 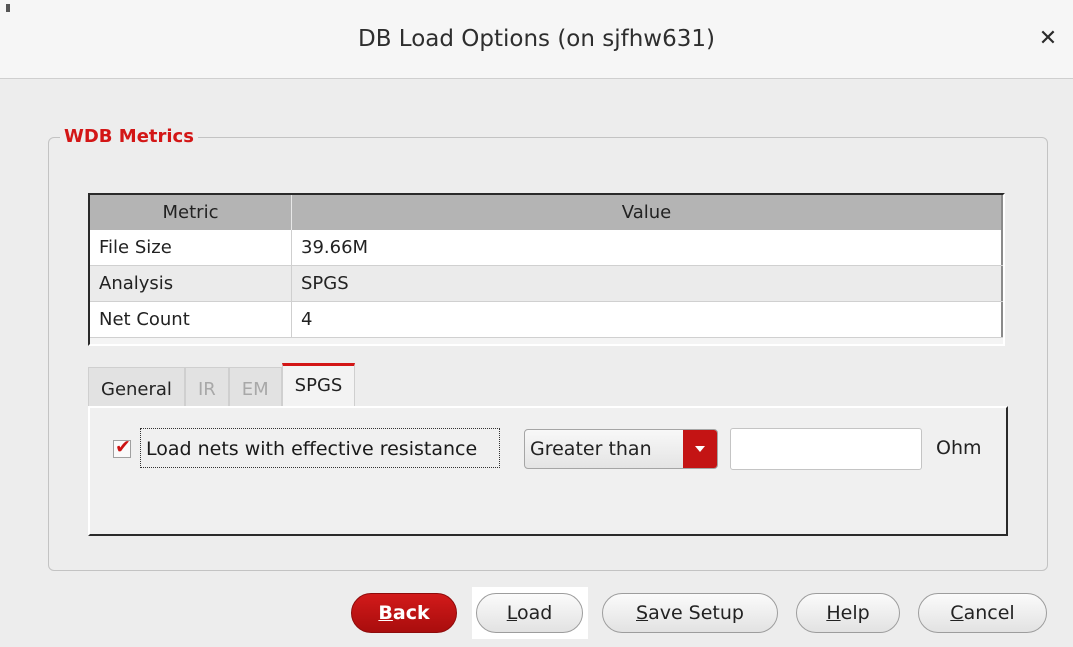 I want to click on back-button: Back, so click(x=404, y=613).